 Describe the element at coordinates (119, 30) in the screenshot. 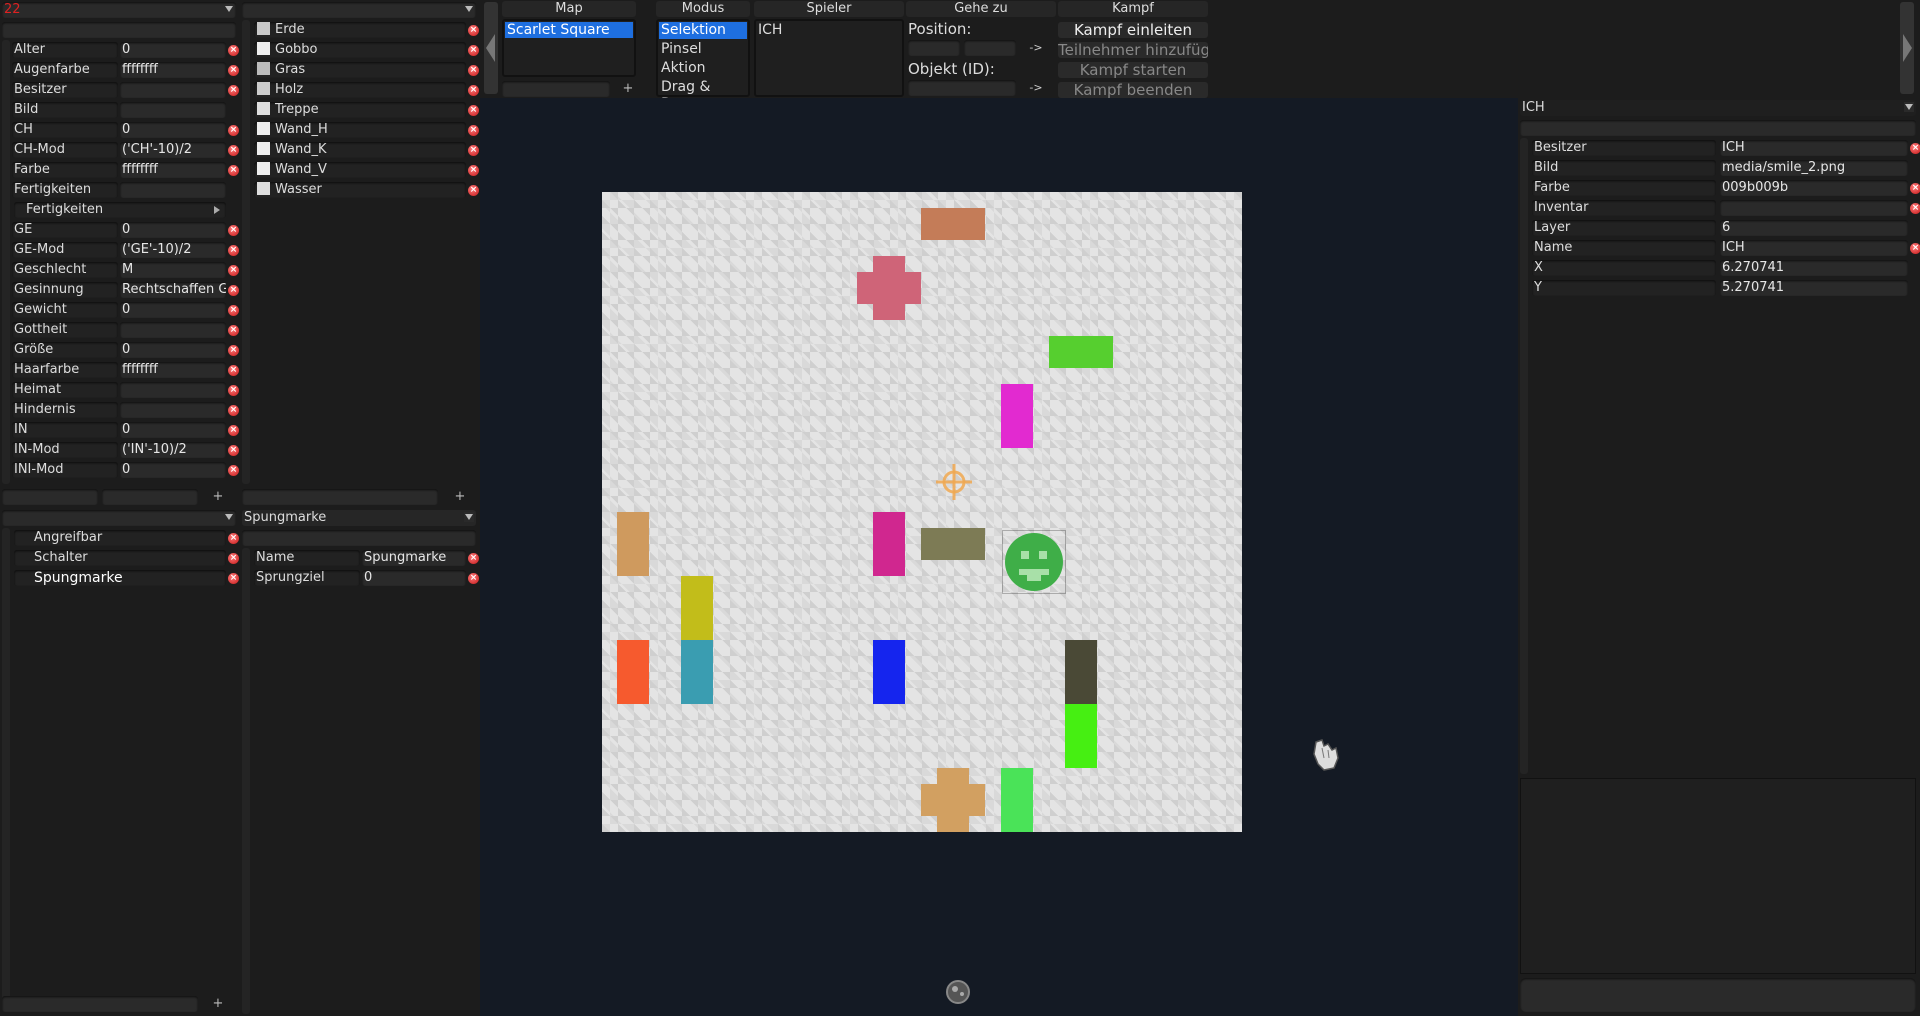

I see `left-filter-field` at that location.